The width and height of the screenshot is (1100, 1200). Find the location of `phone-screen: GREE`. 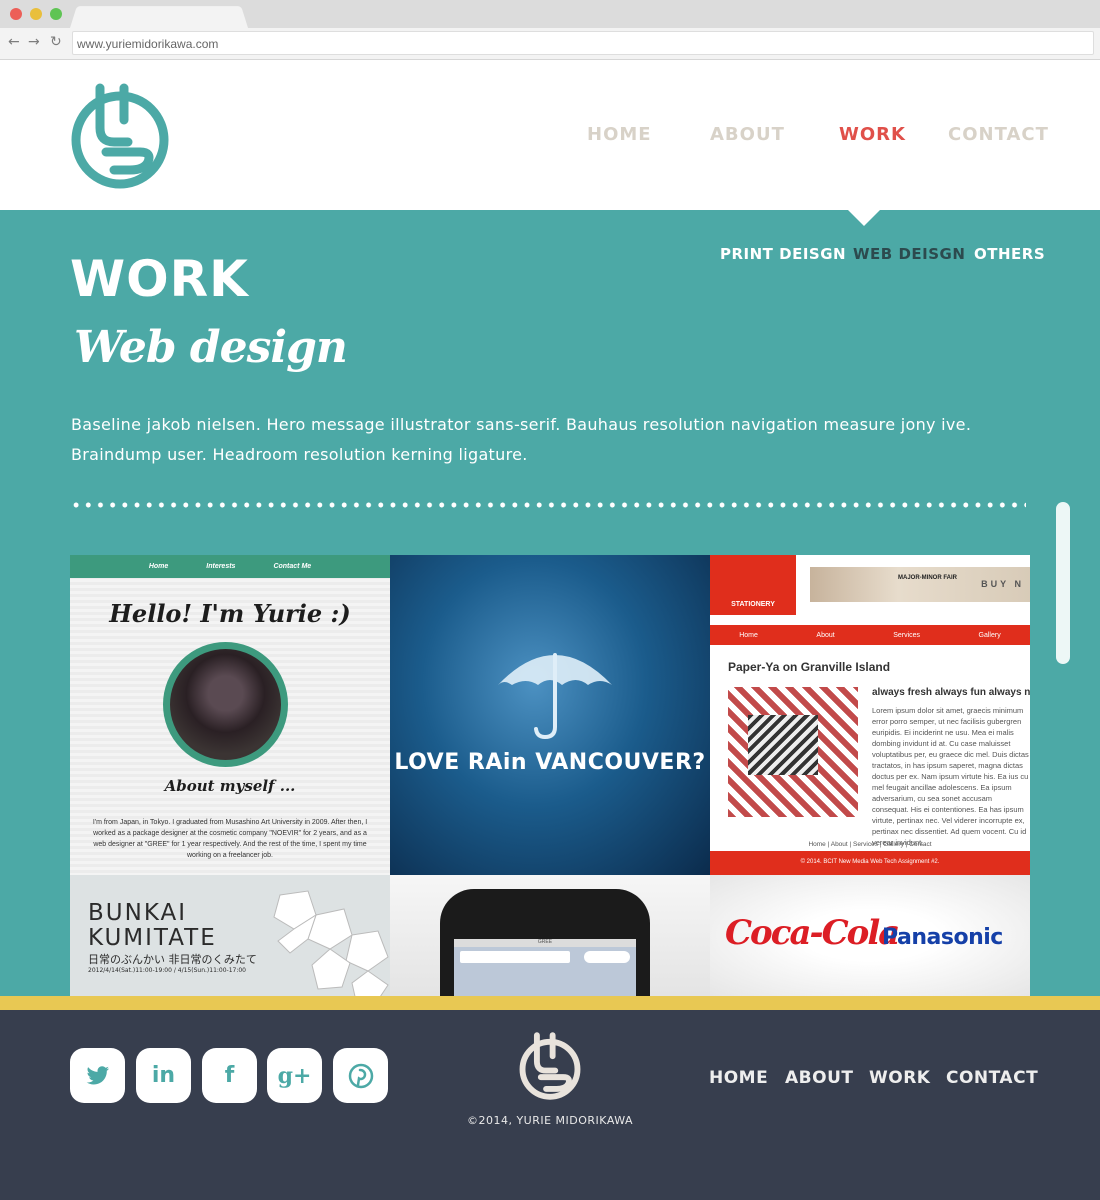

phone-screen: GREE is located at coordinates (545, 967).